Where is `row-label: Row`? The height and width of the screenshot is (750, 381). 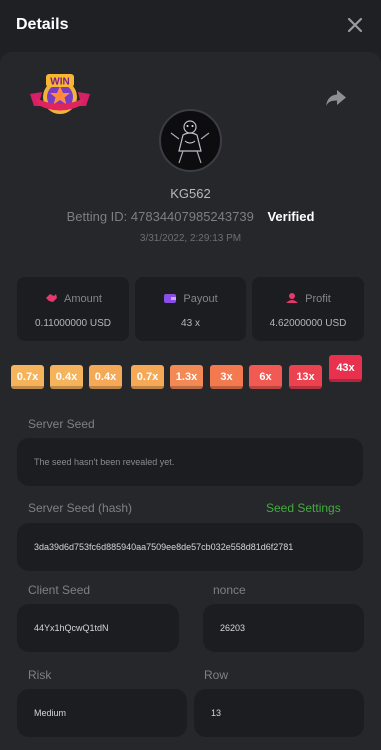 row-label: Row is located at coordinates (216, 675).